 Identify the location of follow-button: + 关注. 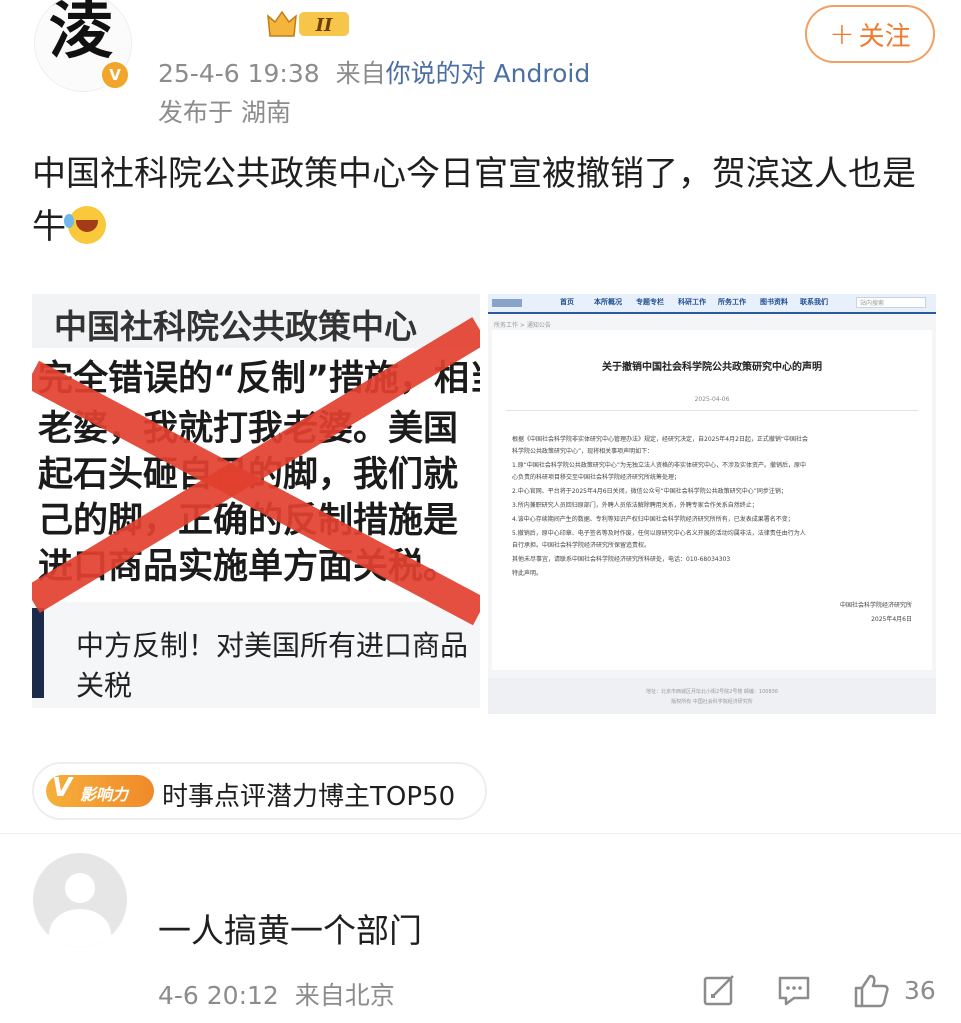
(870, 34).